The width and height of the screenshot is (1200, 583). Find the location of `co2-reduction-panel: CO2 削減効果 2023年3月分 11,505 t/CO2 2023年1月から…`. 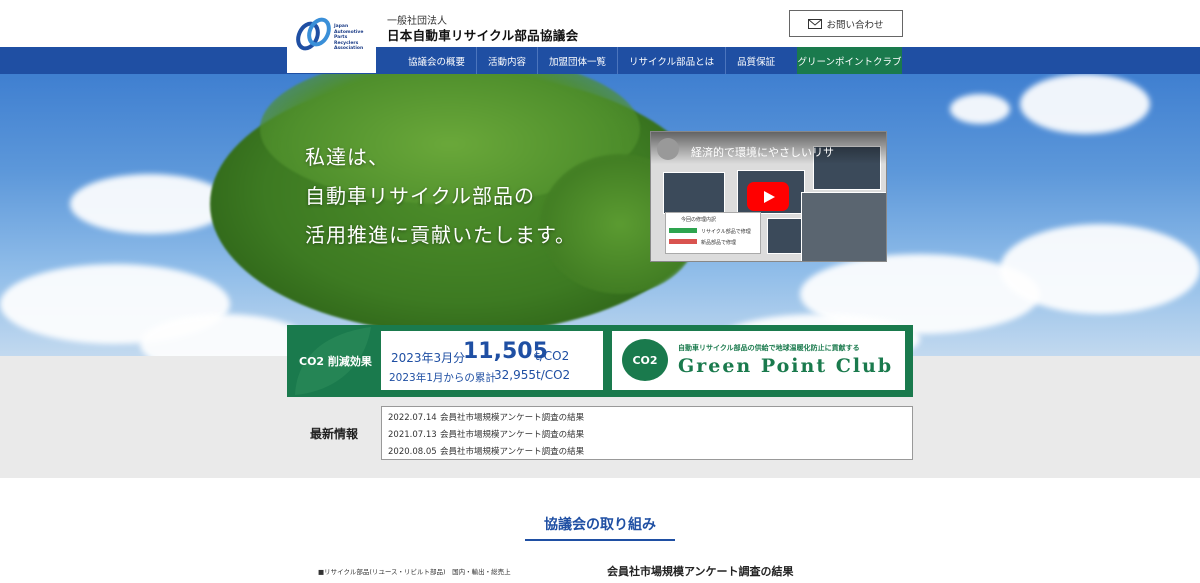

co2-reduction-panel: CO2 削減効果 2023年3月分 11,505 t/CO2 2023年1月から… is located at coordinates (600, 361).